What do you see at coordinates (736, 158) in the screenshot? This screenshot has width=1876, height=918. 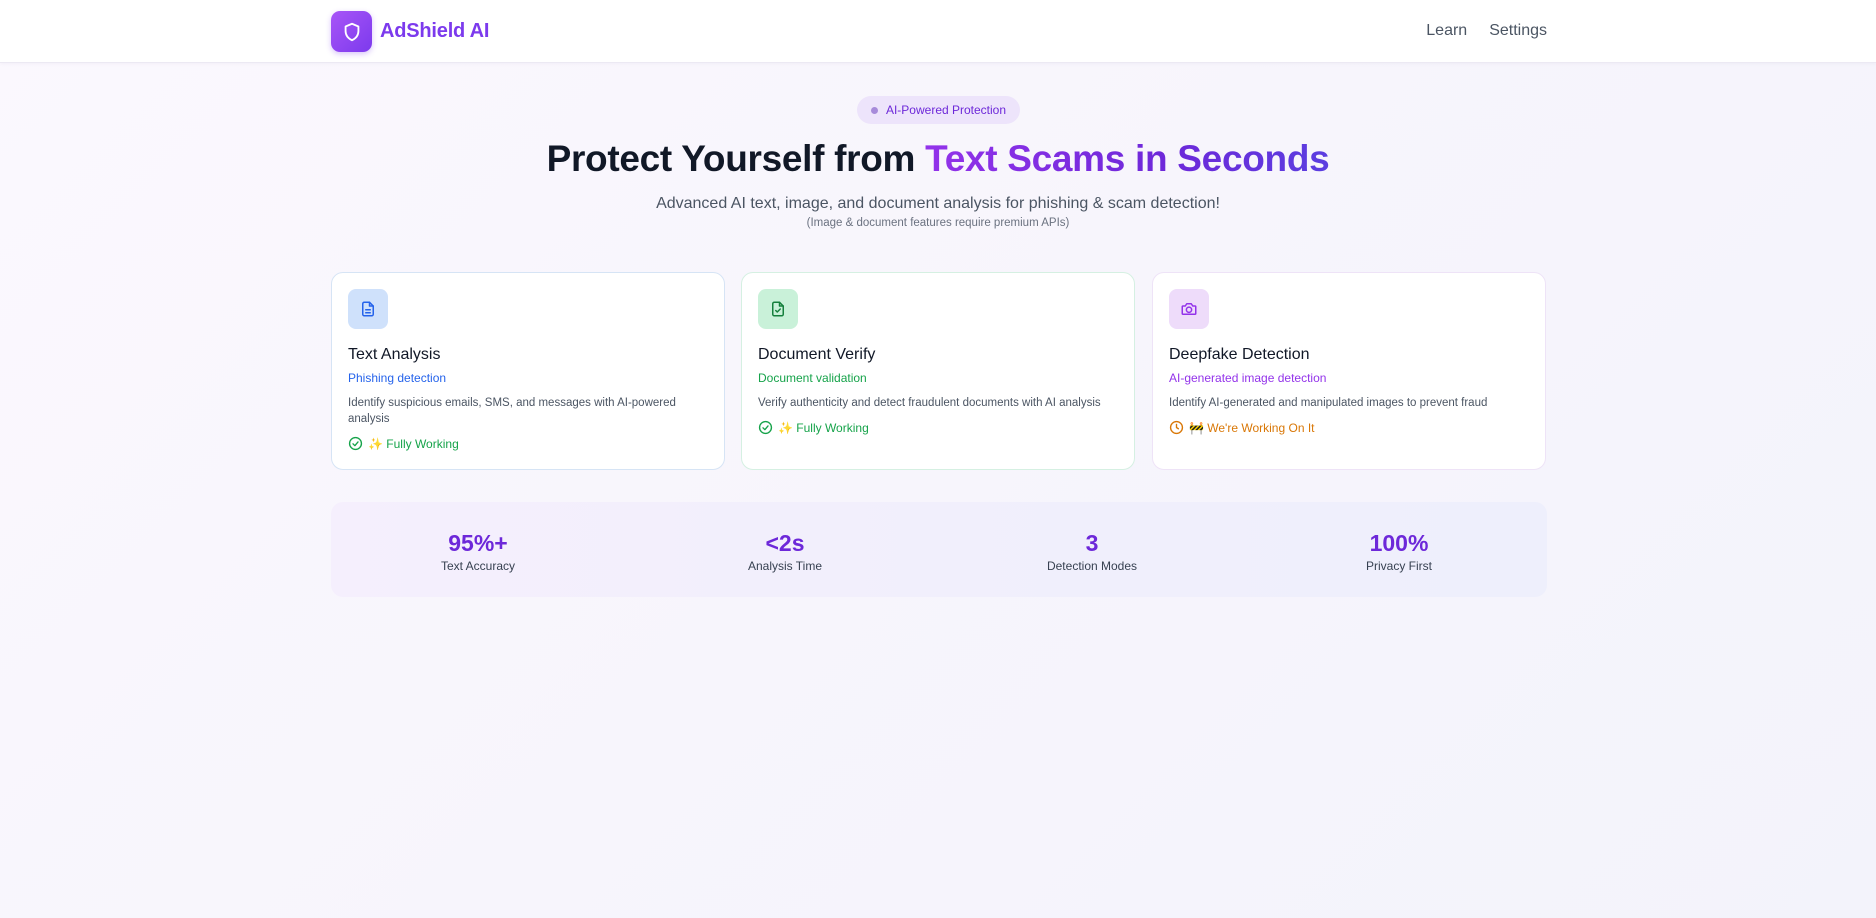 I see `hero-title-main: Protect Yourself from` at bounding box center [736, 158].